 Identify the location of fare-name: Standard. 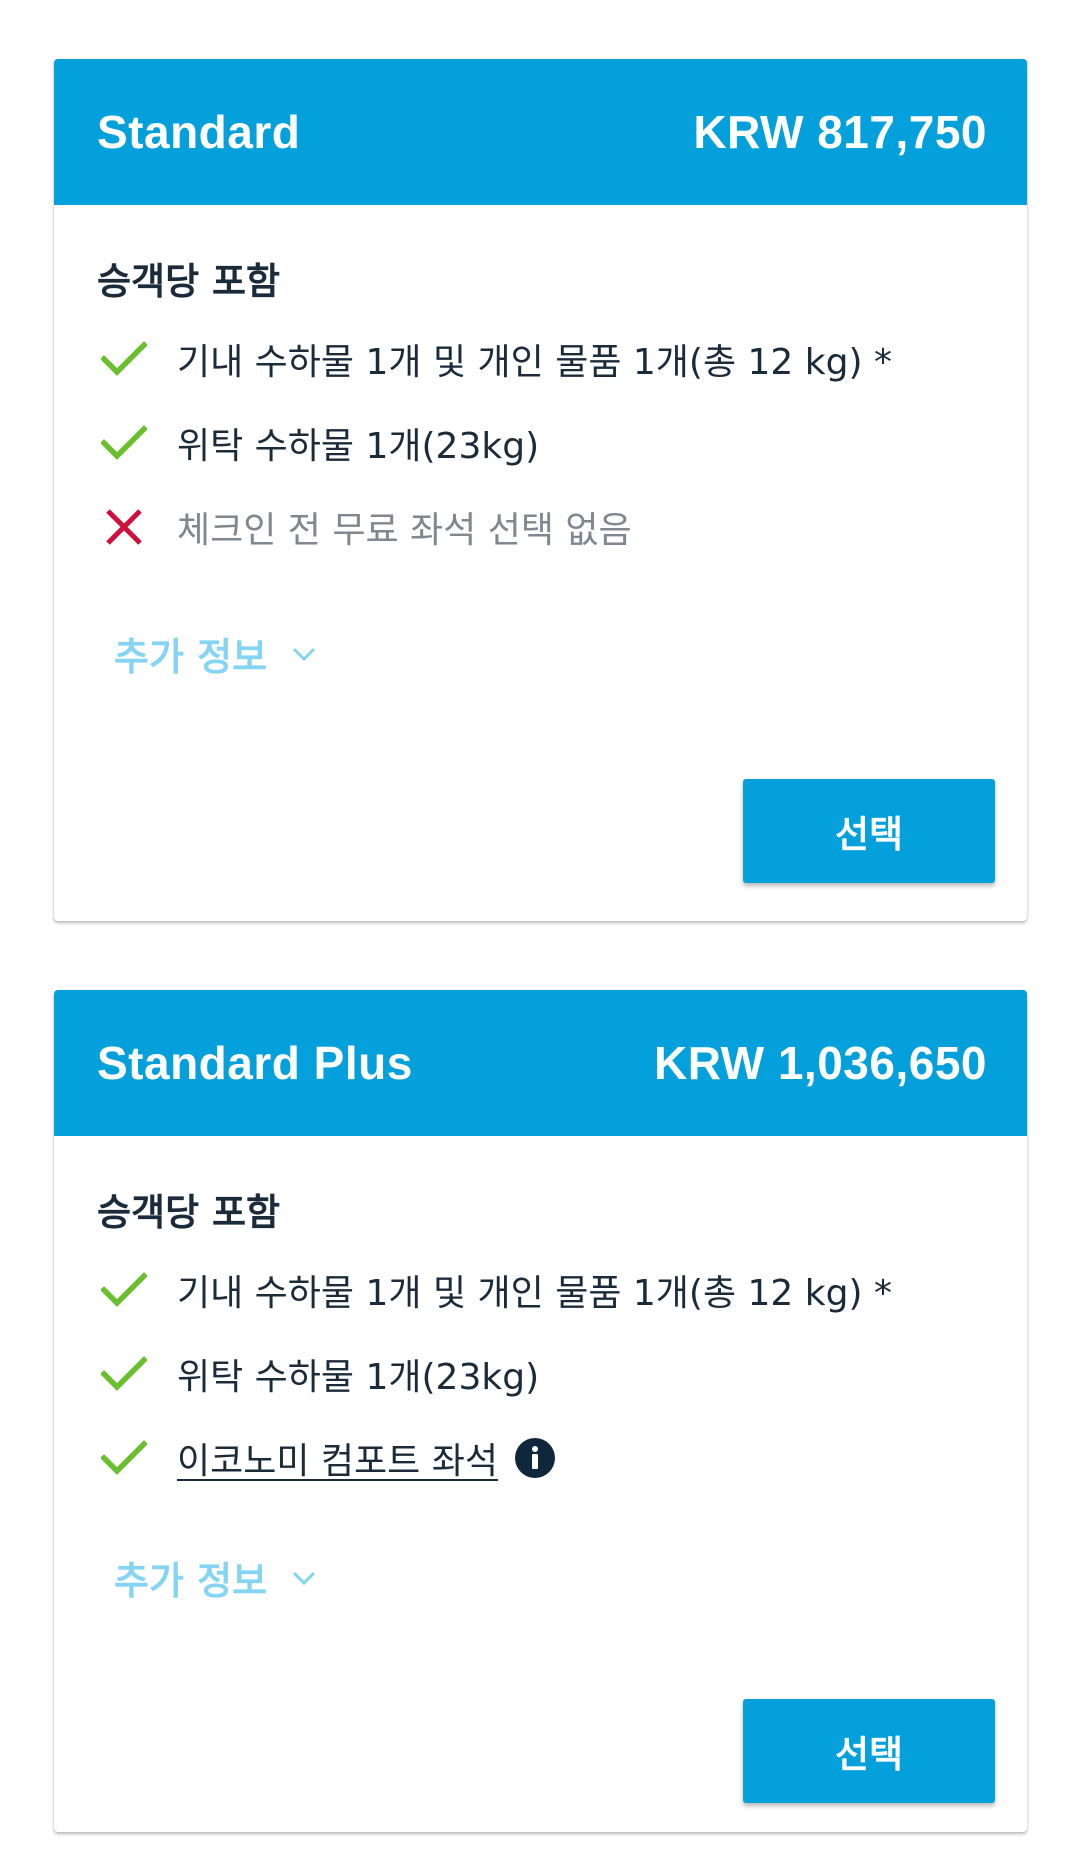
(199, 132).